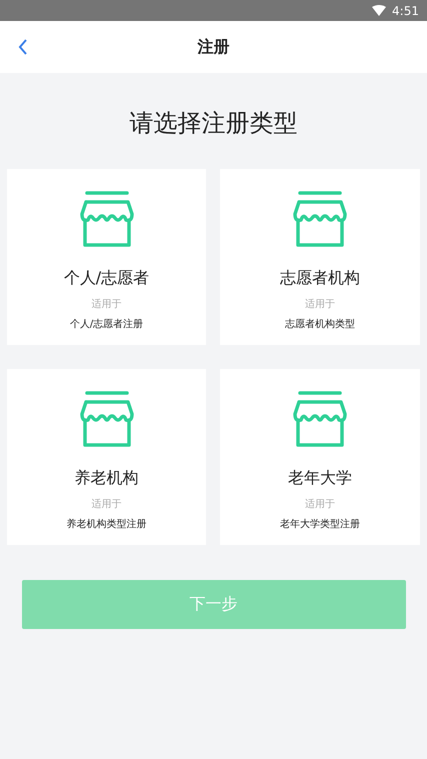 The image size is (427, 759). What do you see at coordinates (379, 10) in the screenshot?
I see `wifi-icon` at bounding box center [379, 10].